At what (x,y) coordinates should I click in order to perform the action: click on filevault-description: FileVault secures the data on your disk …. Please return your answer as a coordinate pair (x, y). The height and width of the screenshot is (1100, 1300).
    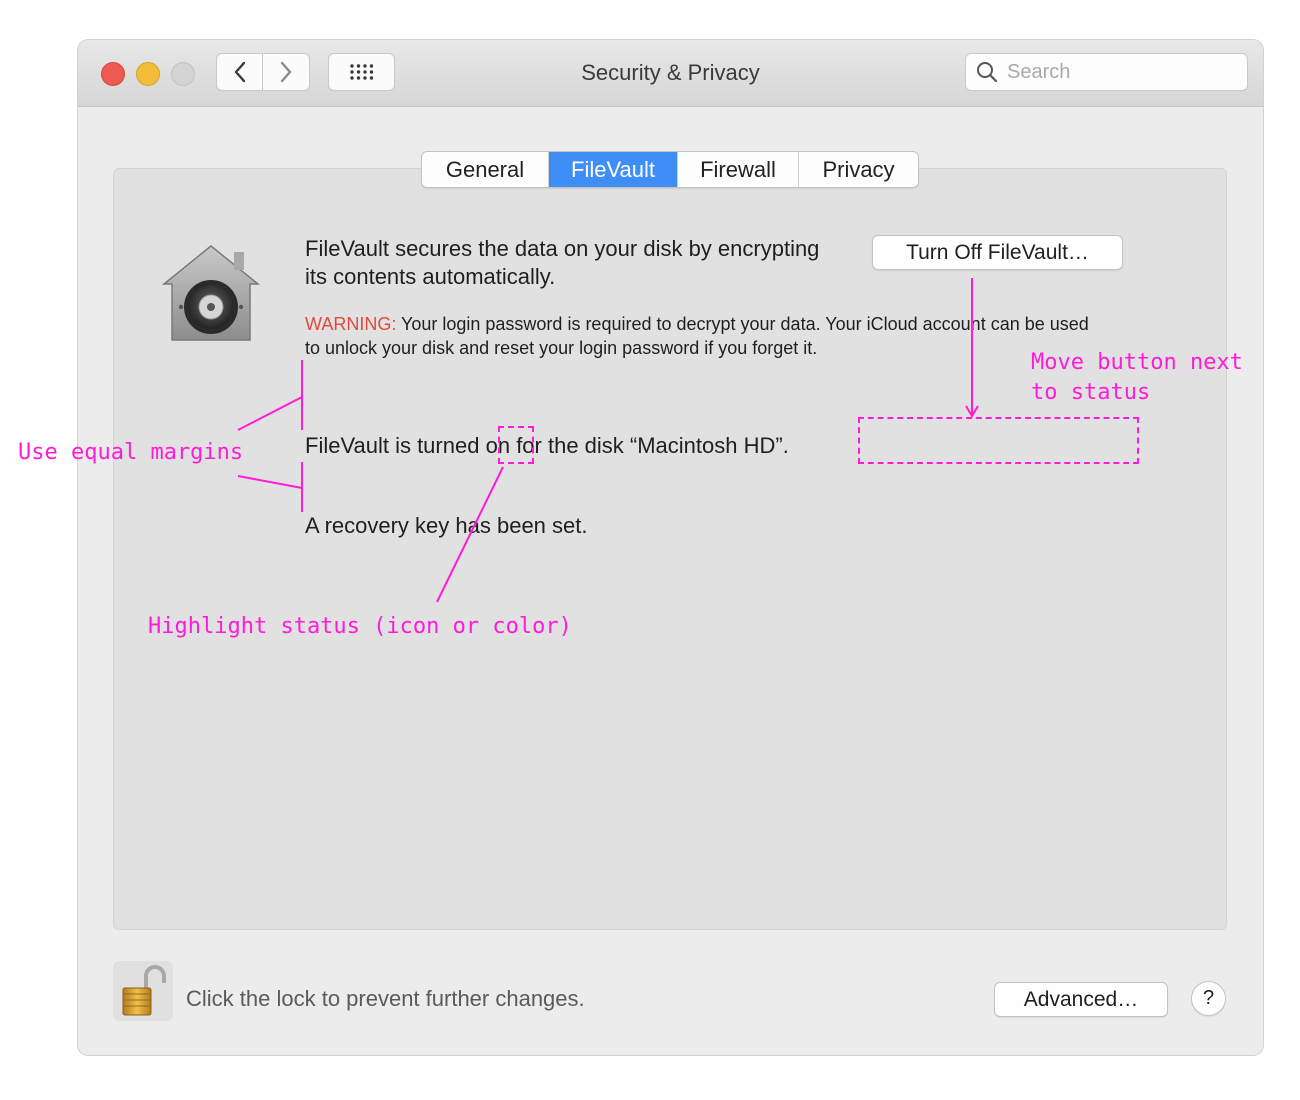
    Looking at the image, I should click on (562, 262).